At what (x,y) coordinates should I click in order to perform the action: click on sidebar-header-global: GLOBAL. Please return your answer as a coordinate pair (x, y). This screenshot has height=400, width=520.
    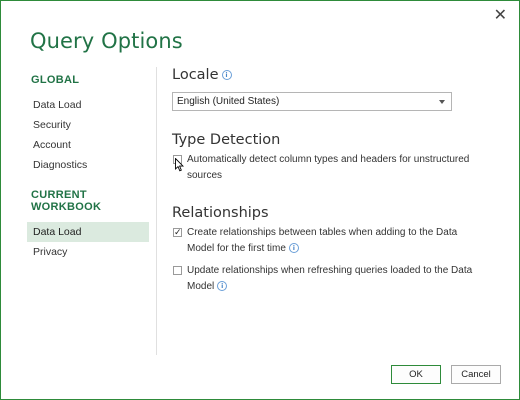
    Looking at the image, I should click on (55, 80).